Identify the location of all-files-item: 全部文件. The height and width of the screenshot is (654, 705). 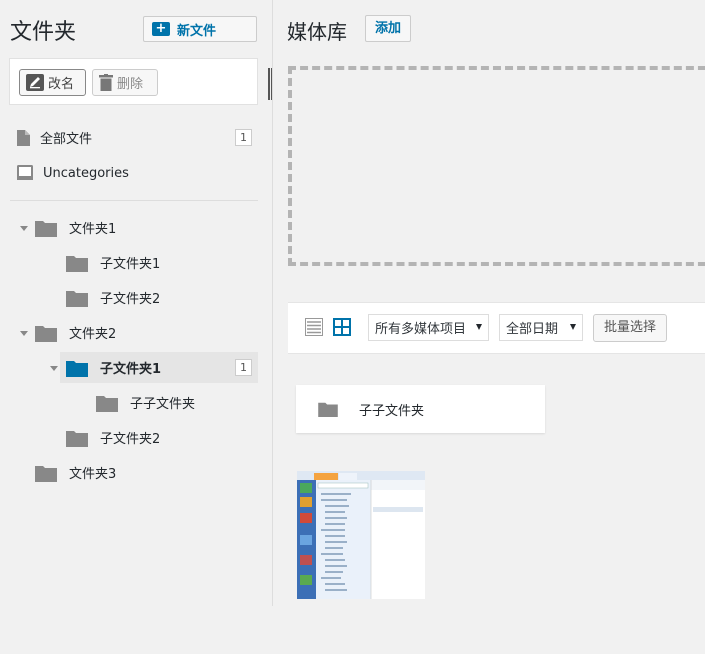
(54, 137).